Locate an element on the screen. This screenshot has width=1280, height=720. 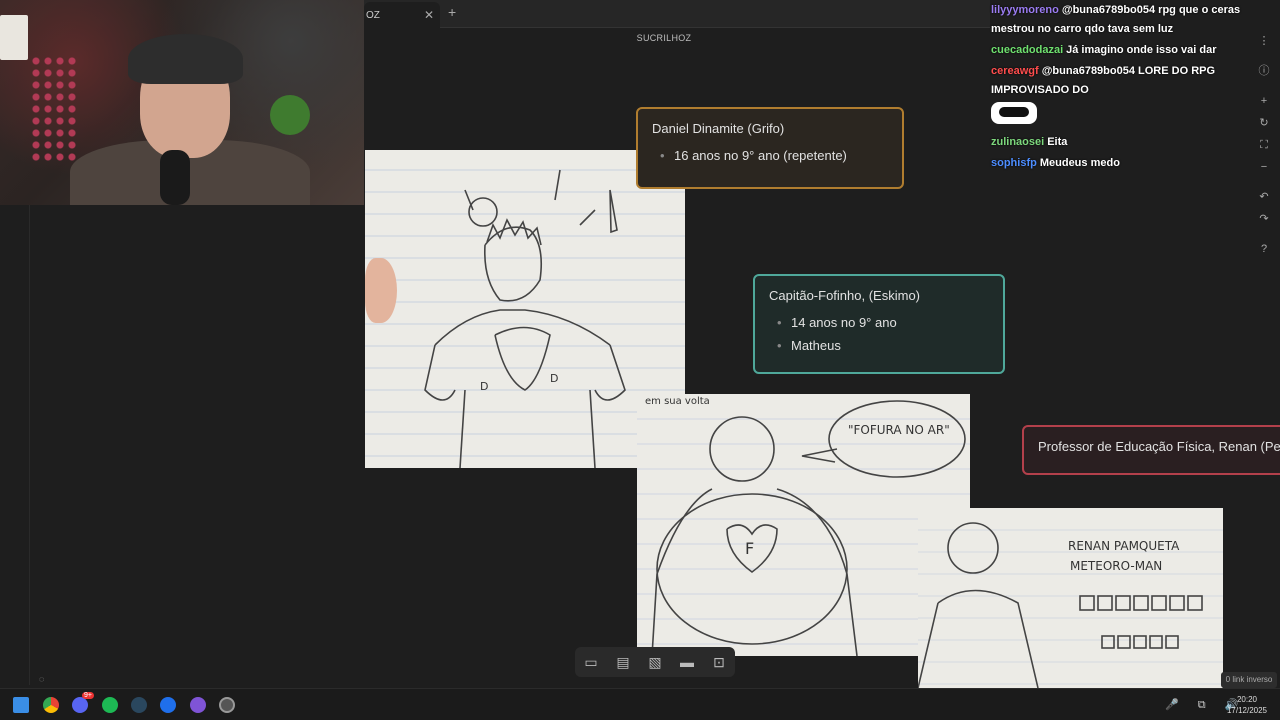
loading-icon: ◌ is located at coordinates (42, 679).